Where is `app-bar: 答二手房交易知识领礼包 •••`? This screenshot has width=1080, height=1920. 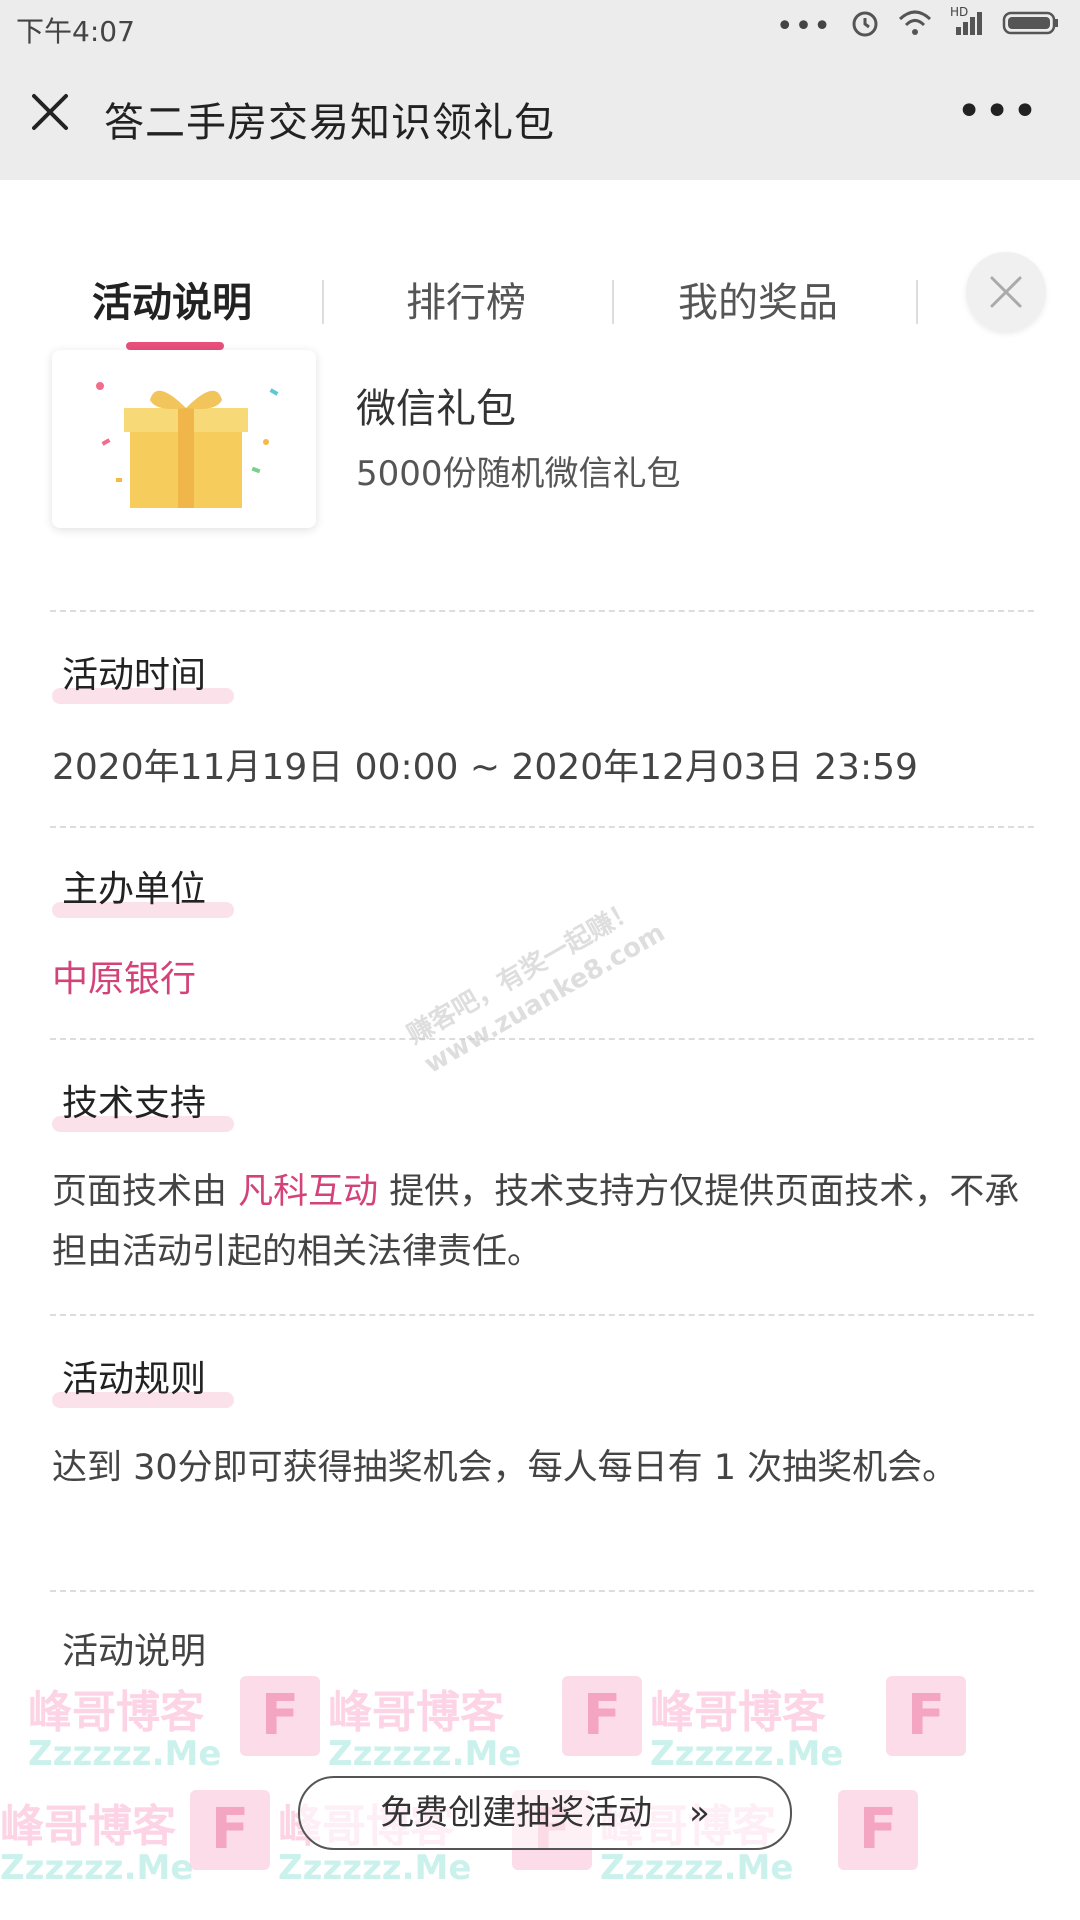 app-bar: 答二手房交易知识领礼包 ••• is located at coordinates (540, 118).